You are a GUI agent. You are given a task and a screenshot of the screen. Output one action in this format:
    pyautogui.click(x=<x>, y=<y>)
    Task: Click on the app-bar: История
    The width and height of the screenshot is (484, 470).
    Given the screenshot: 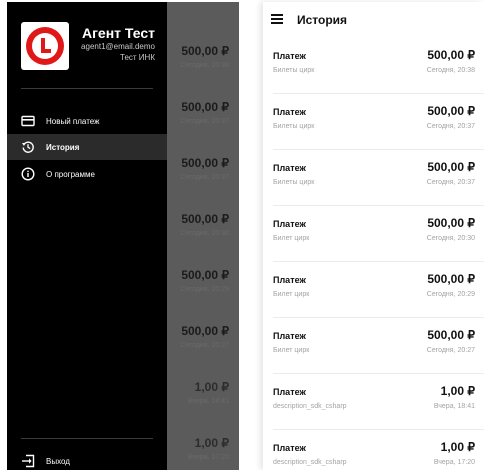 What is the action you would take?
    pyautogui.click(x=373, y=20)
    